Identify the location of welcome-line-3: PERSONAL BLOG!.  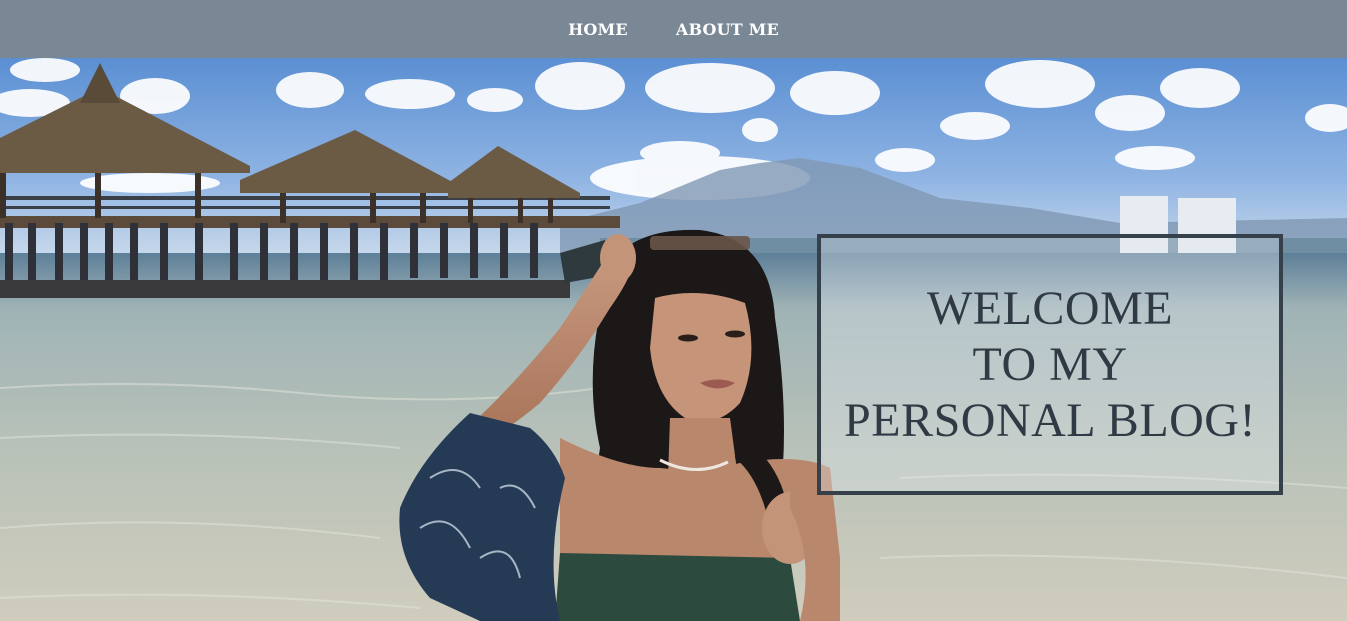
(1050, 420).